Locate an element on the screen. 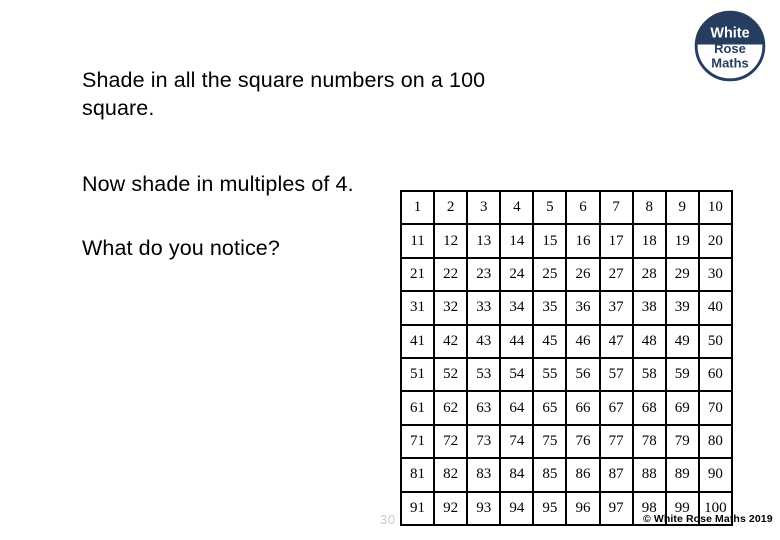 Image resolution: width=780 pixels, height=540 pixels. hundred-square-cell: 94 is located at coordinates (517, 508).